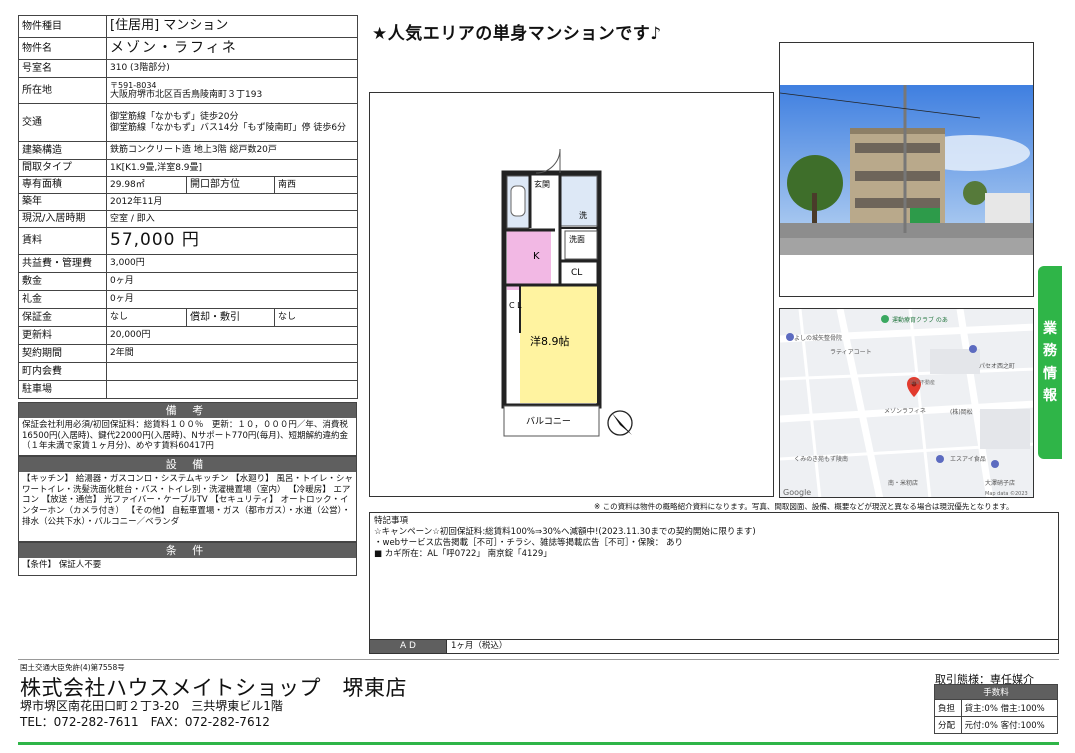 This screenshot has width=1075, height=753. What do you see at coordinates (186, 94) in the screenshot?
I see `address-value: 大阪府堺市北区百舌鳥陵南町３丁193` at bounding box center [186, 94].